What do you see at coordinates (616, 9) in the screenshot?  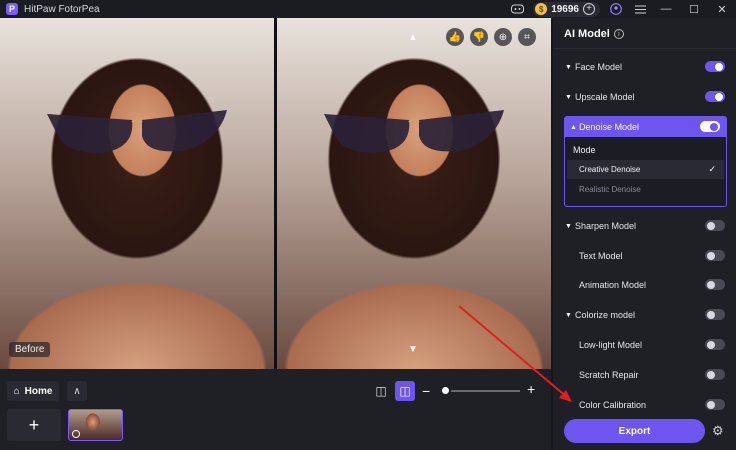 I see `account-icon` at bounding box center [616, 9].